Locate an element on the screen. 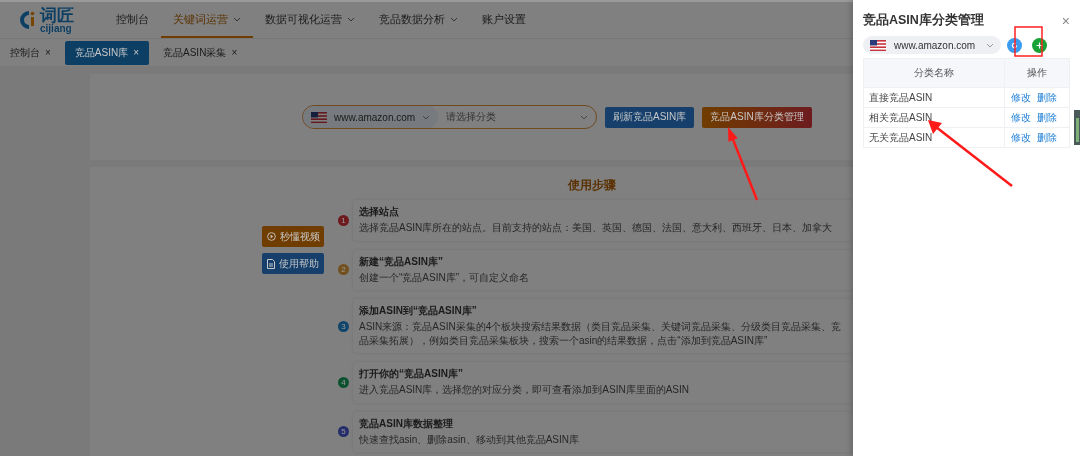 The width and height of the screenshot is (1080, 456). logo-text: 词匠 is located at coordinates (57, 15).